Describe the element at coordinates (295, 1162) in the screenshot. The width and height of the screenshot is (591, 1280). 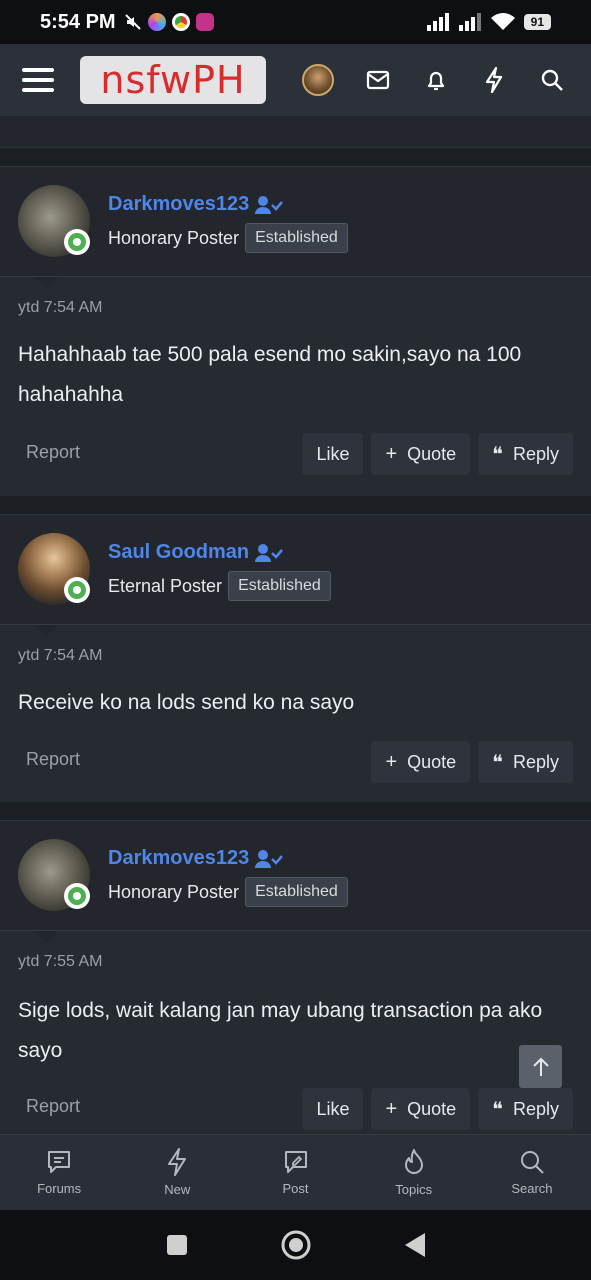
I see `post-icon` at that location.